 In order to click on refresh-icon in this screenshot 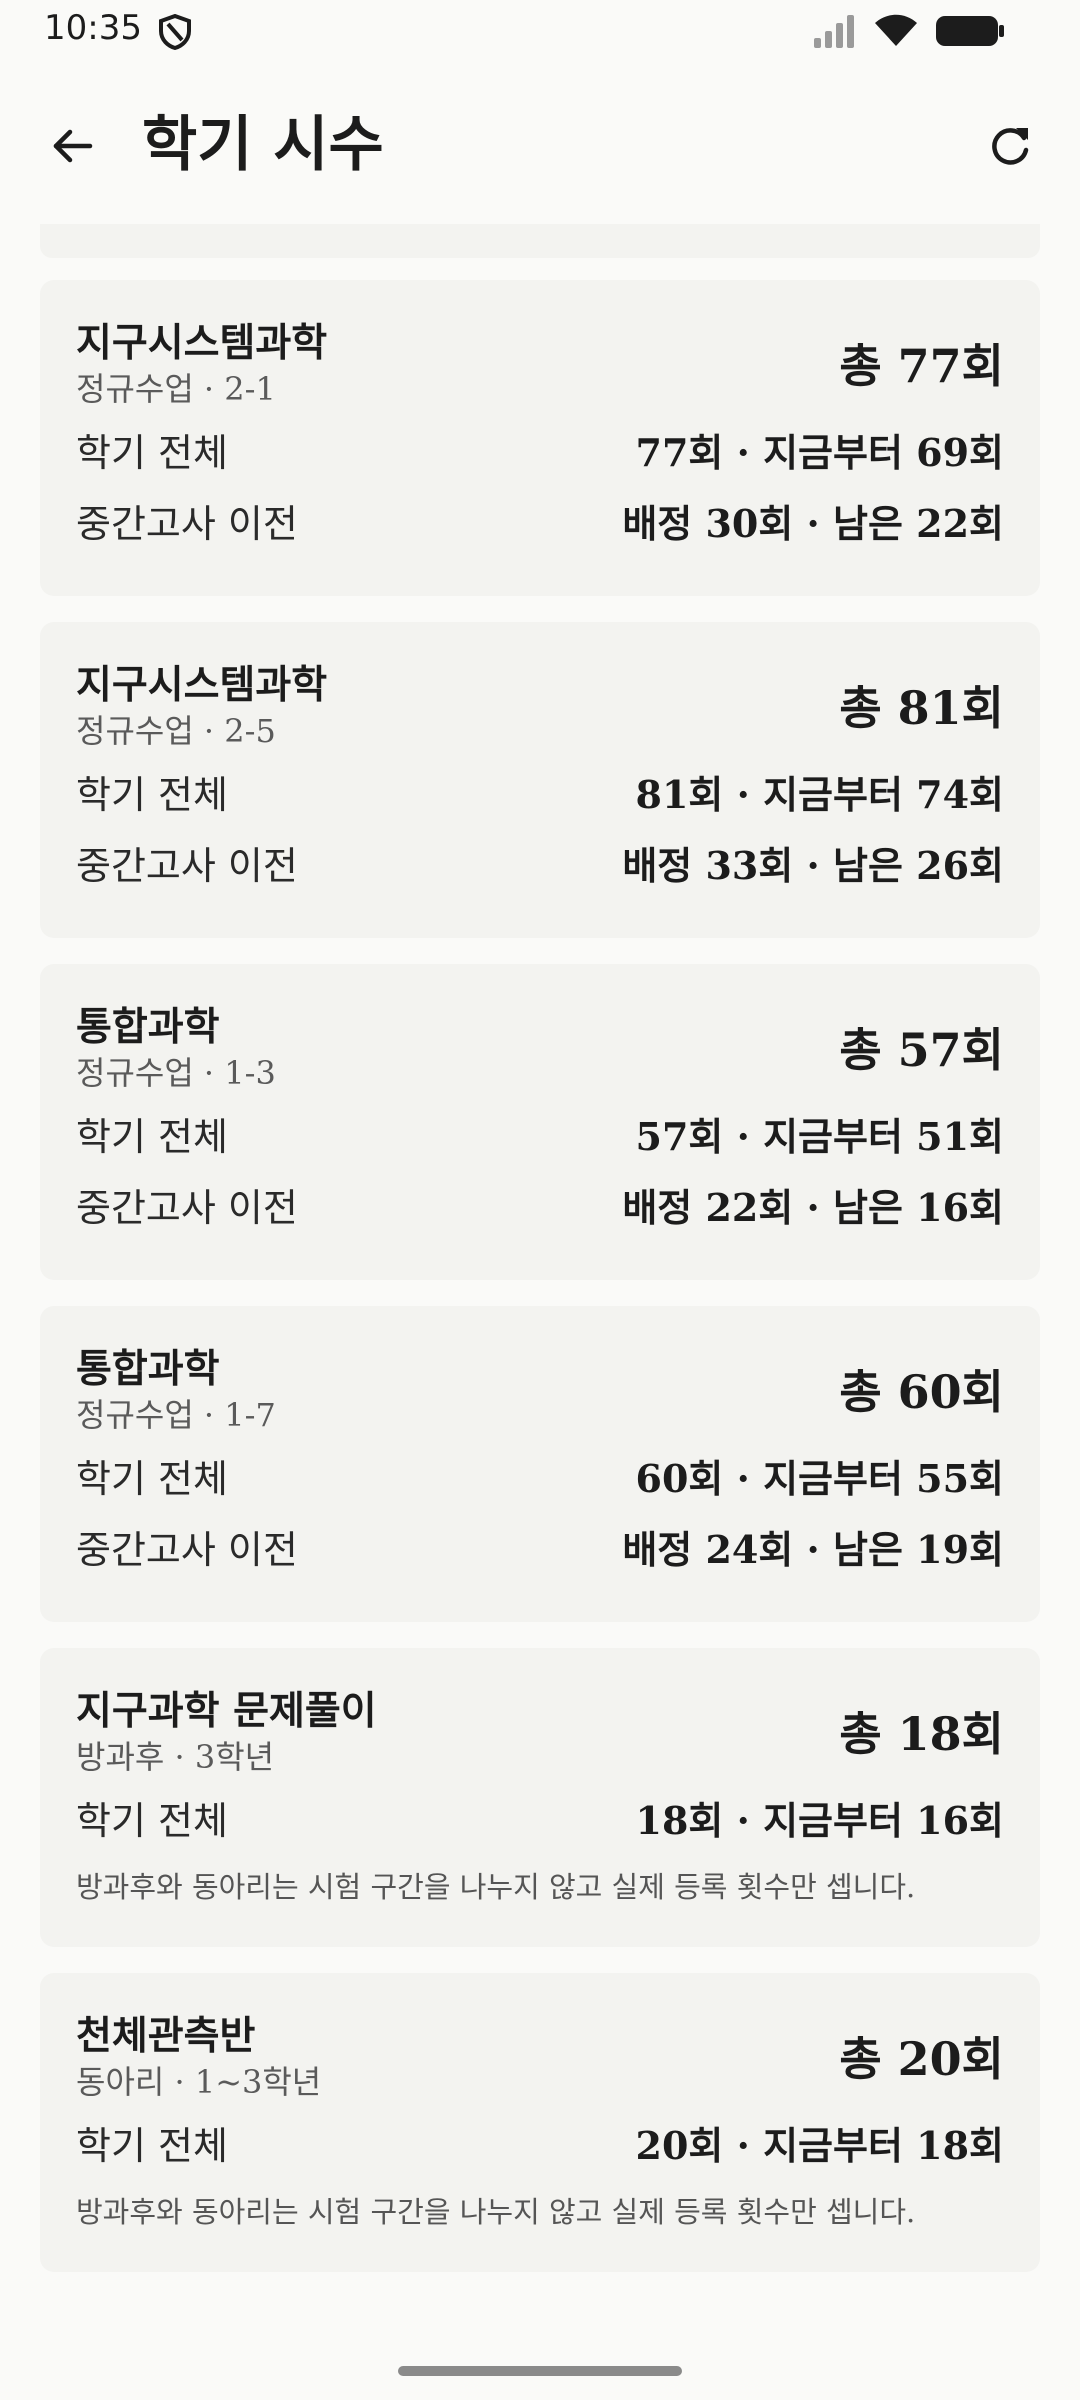, I will do `click(1010, 146)`.